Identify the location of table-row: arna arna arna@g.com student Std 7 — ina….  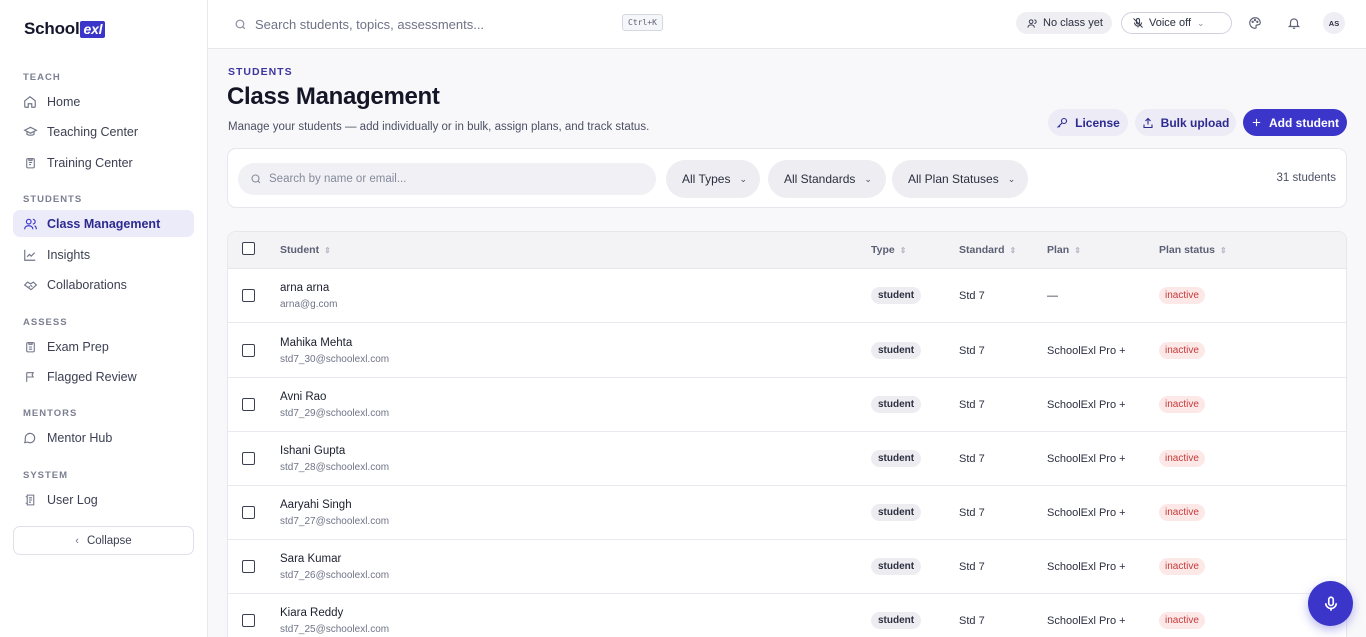
(787, 296).